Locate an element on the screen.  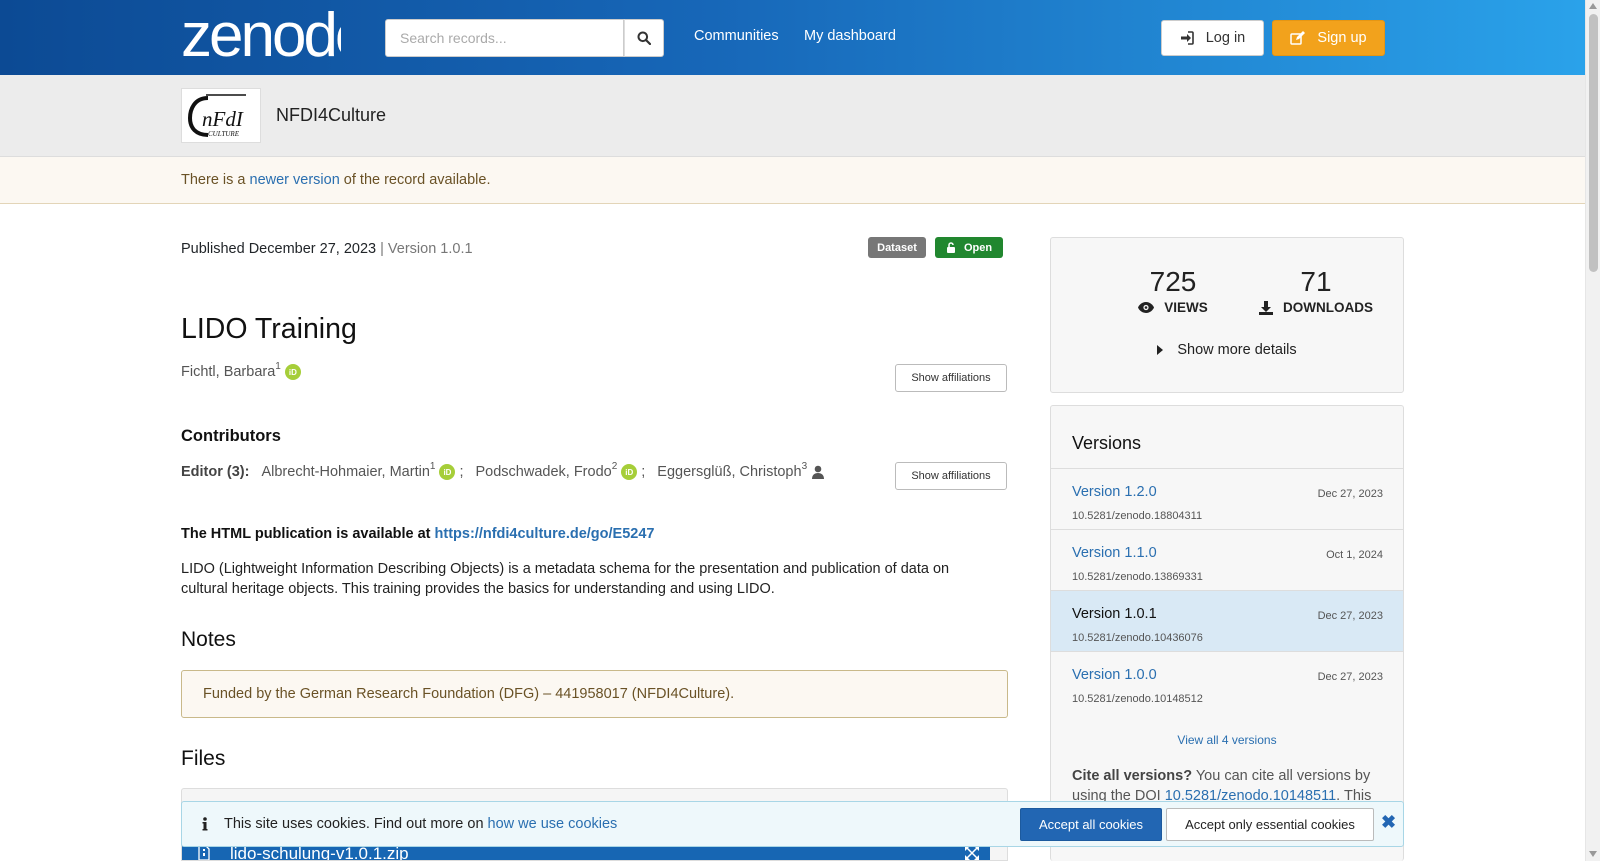
record-title: LIDO Training is located at coordinates (269, 329).